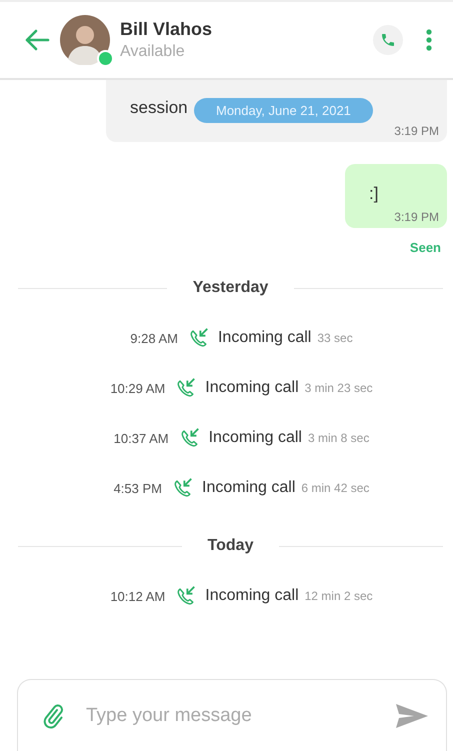 The height and width of the screenshot is (751, 453). What do you see at coordinates (373, 194) in the screenshot?
I see `message-text: :]` at bounding box center [373, 194].